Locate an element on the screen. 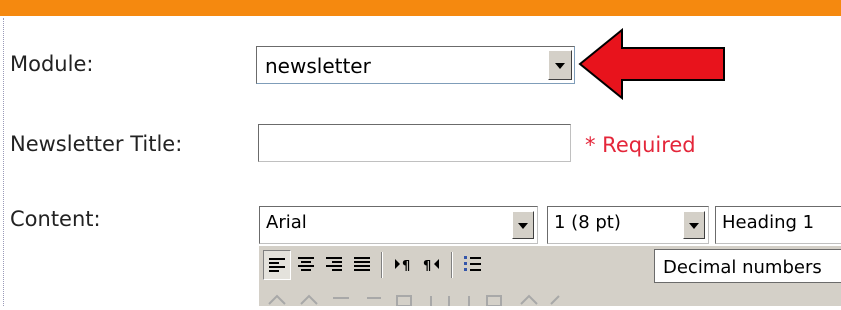 The image size is (841, 310). font-size-select: 1 (8 pt) is located at coordinates (628, 225).